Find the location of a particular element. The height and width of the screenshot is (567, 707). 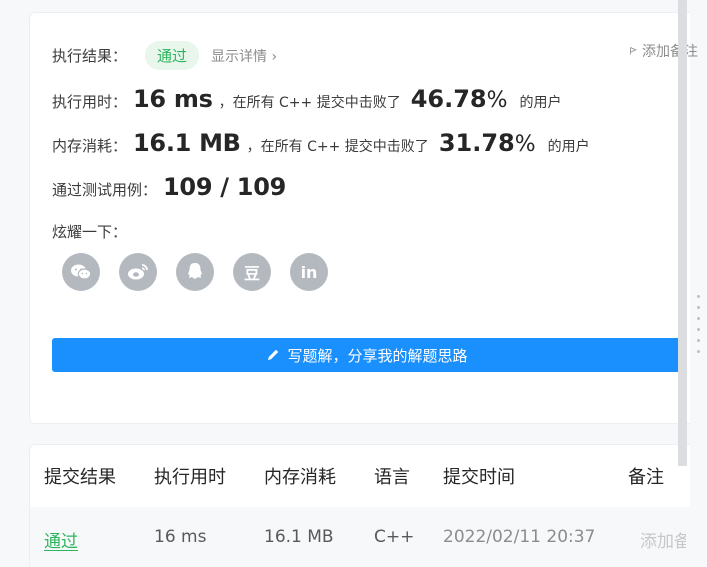

show-details-link: 显示详情 › is located at coordinates (244, 56).